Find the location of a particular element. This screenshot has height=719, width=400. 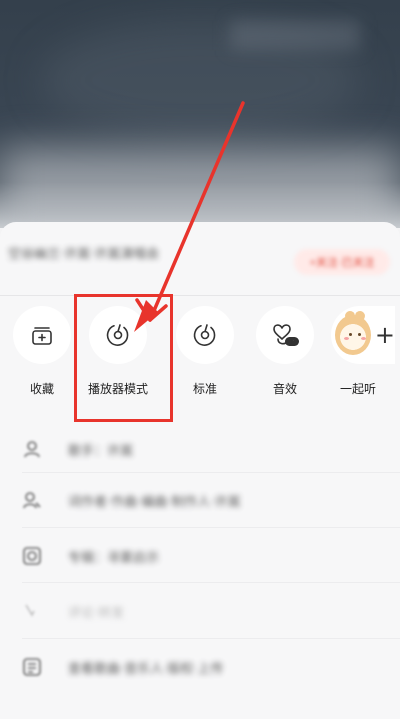

list-item-creators: 词作者·作曲·编曲·制作人·许嵩 is located at coordinates (202, 500).